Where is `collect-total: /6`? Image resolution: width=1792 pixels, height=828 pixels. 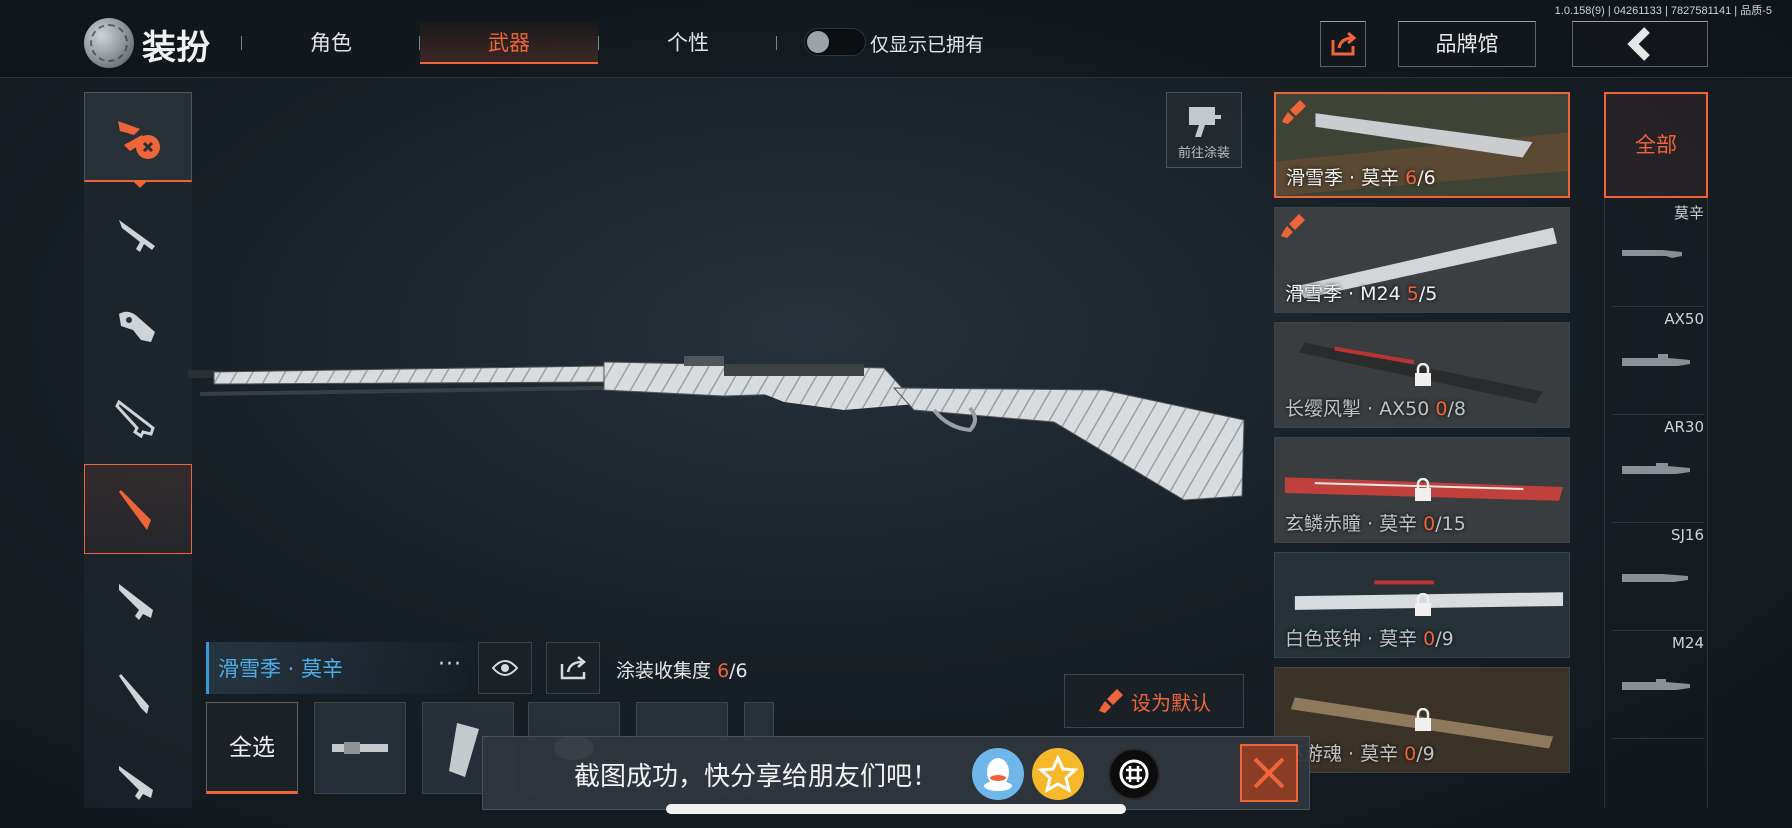
collect-total: /6 is located at coordinates (738, 671).